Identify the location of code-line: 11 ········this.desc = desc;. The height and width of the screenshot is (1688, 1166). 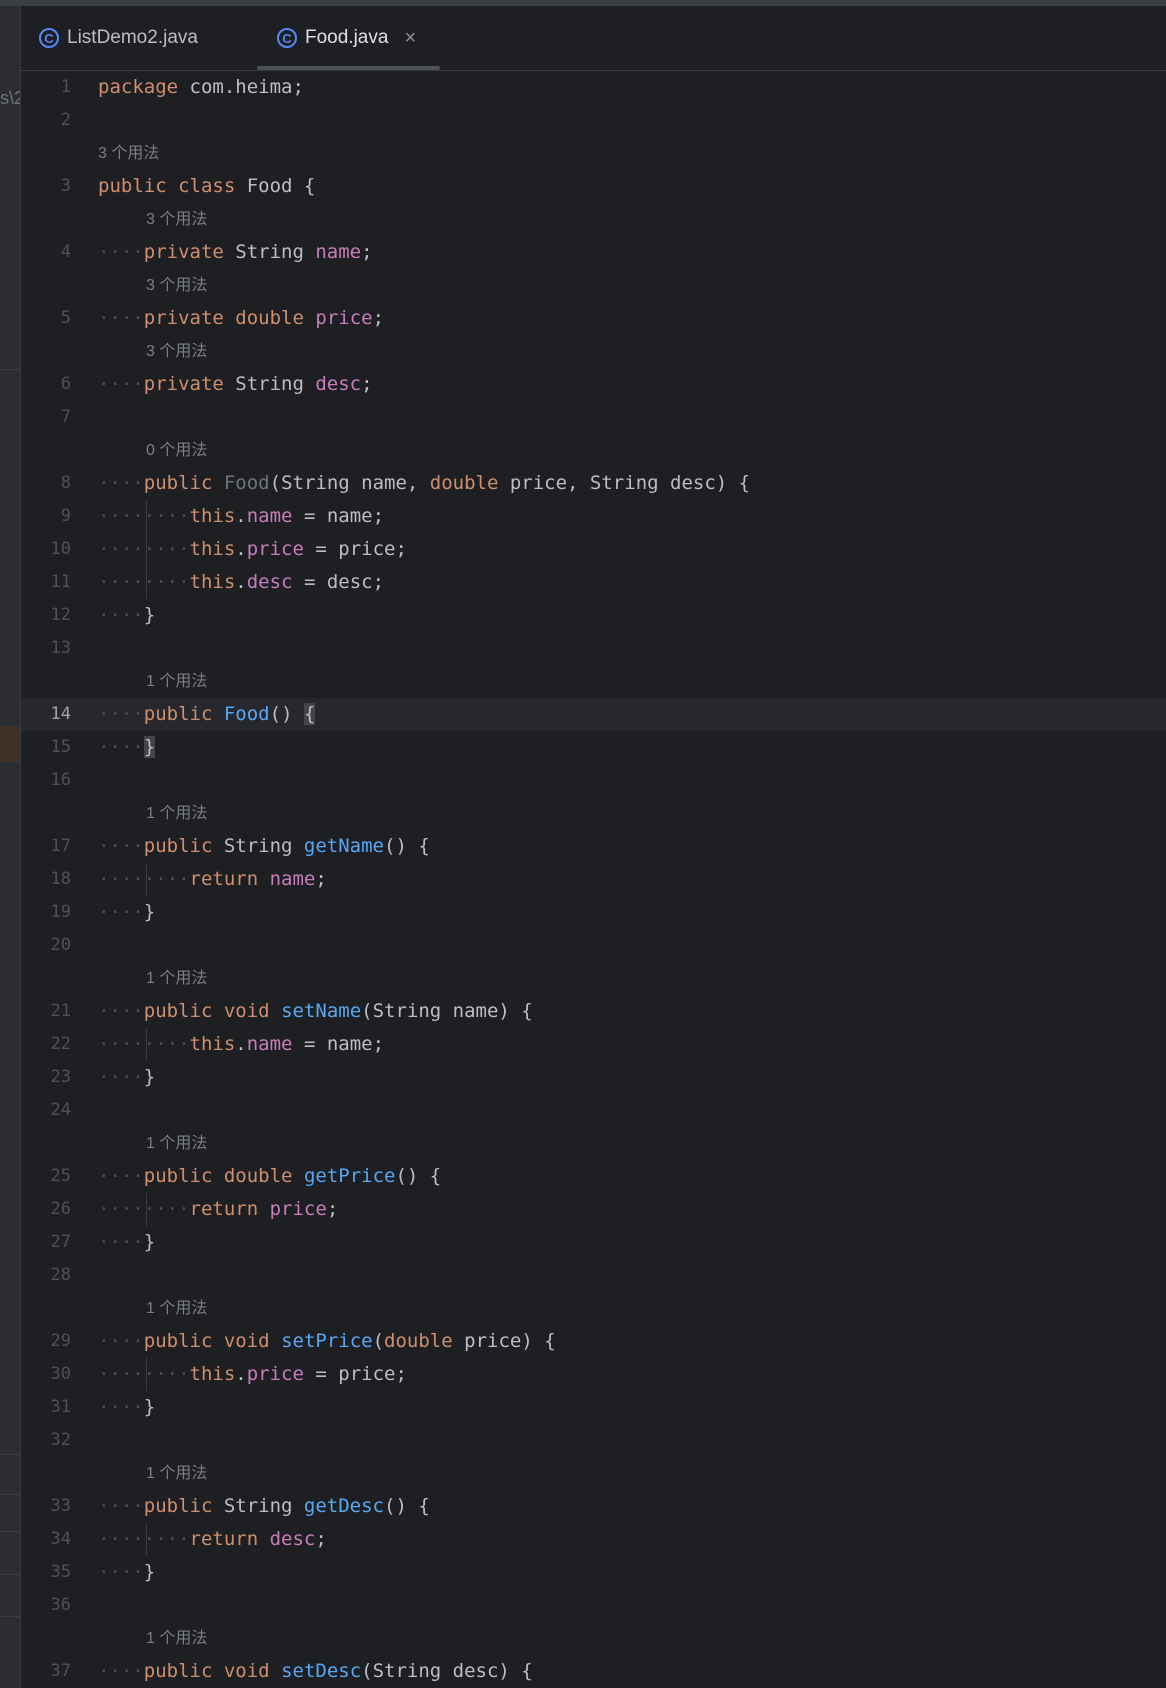
(593, 582).